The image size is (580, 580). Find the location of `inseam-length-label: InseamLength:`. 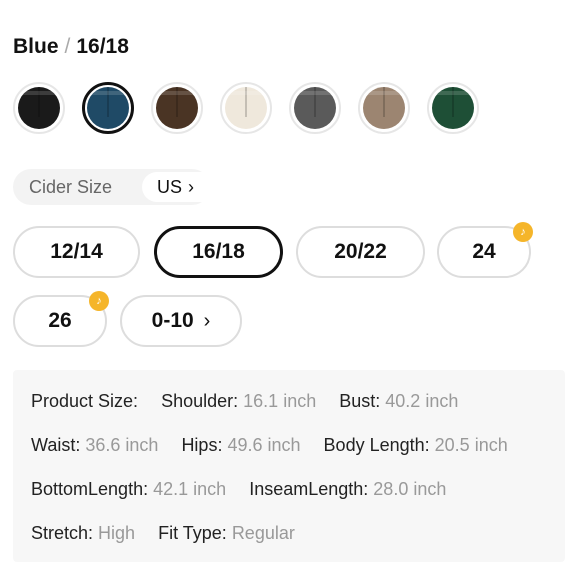

inseam-length-label: InseamLength: is located at coordinates (309, 489).